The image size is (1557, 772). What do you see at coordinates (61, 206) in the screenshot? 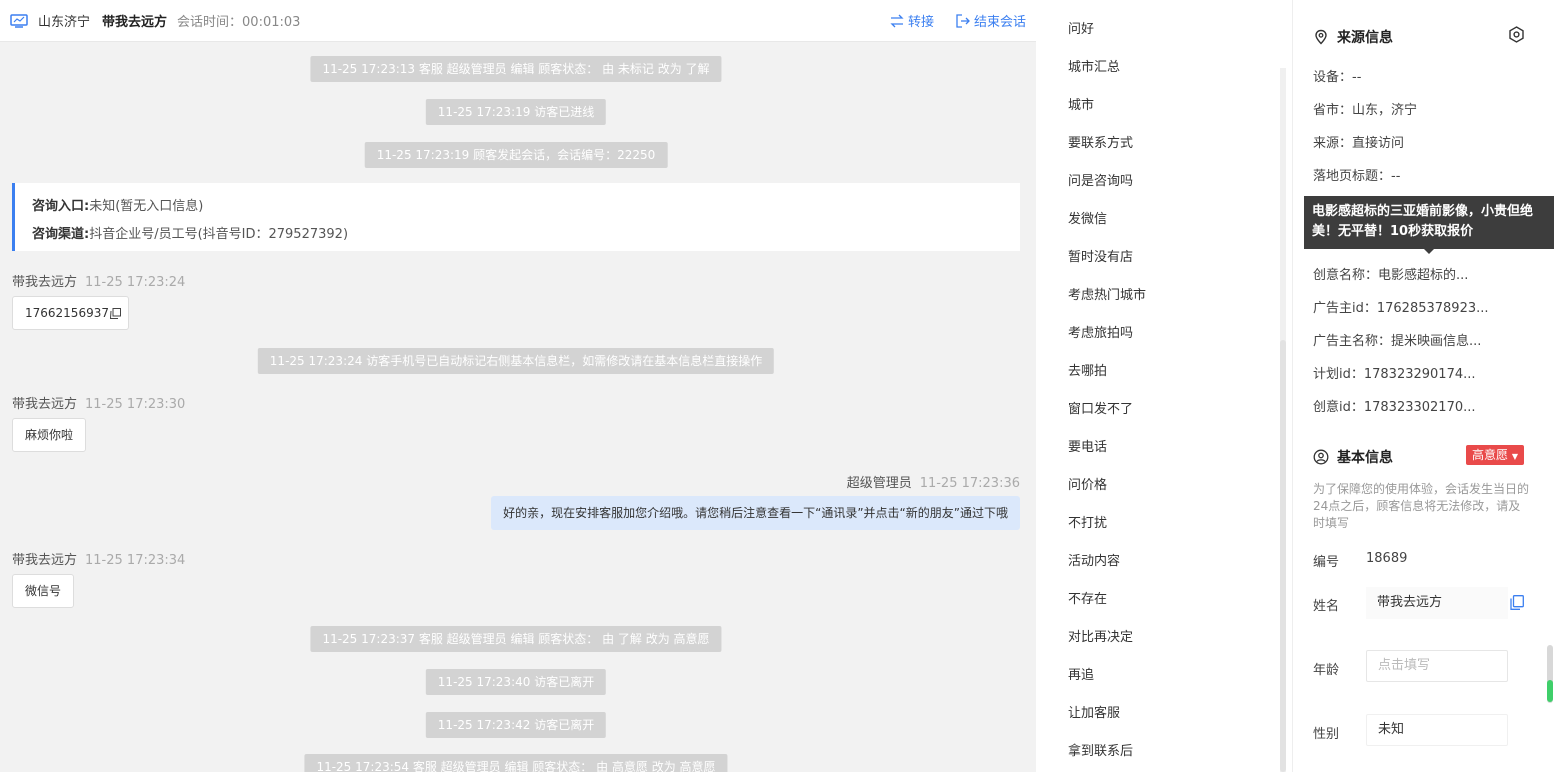
I see `consult-entry-label: 咨询入口:` at bounding box center [61, 206].